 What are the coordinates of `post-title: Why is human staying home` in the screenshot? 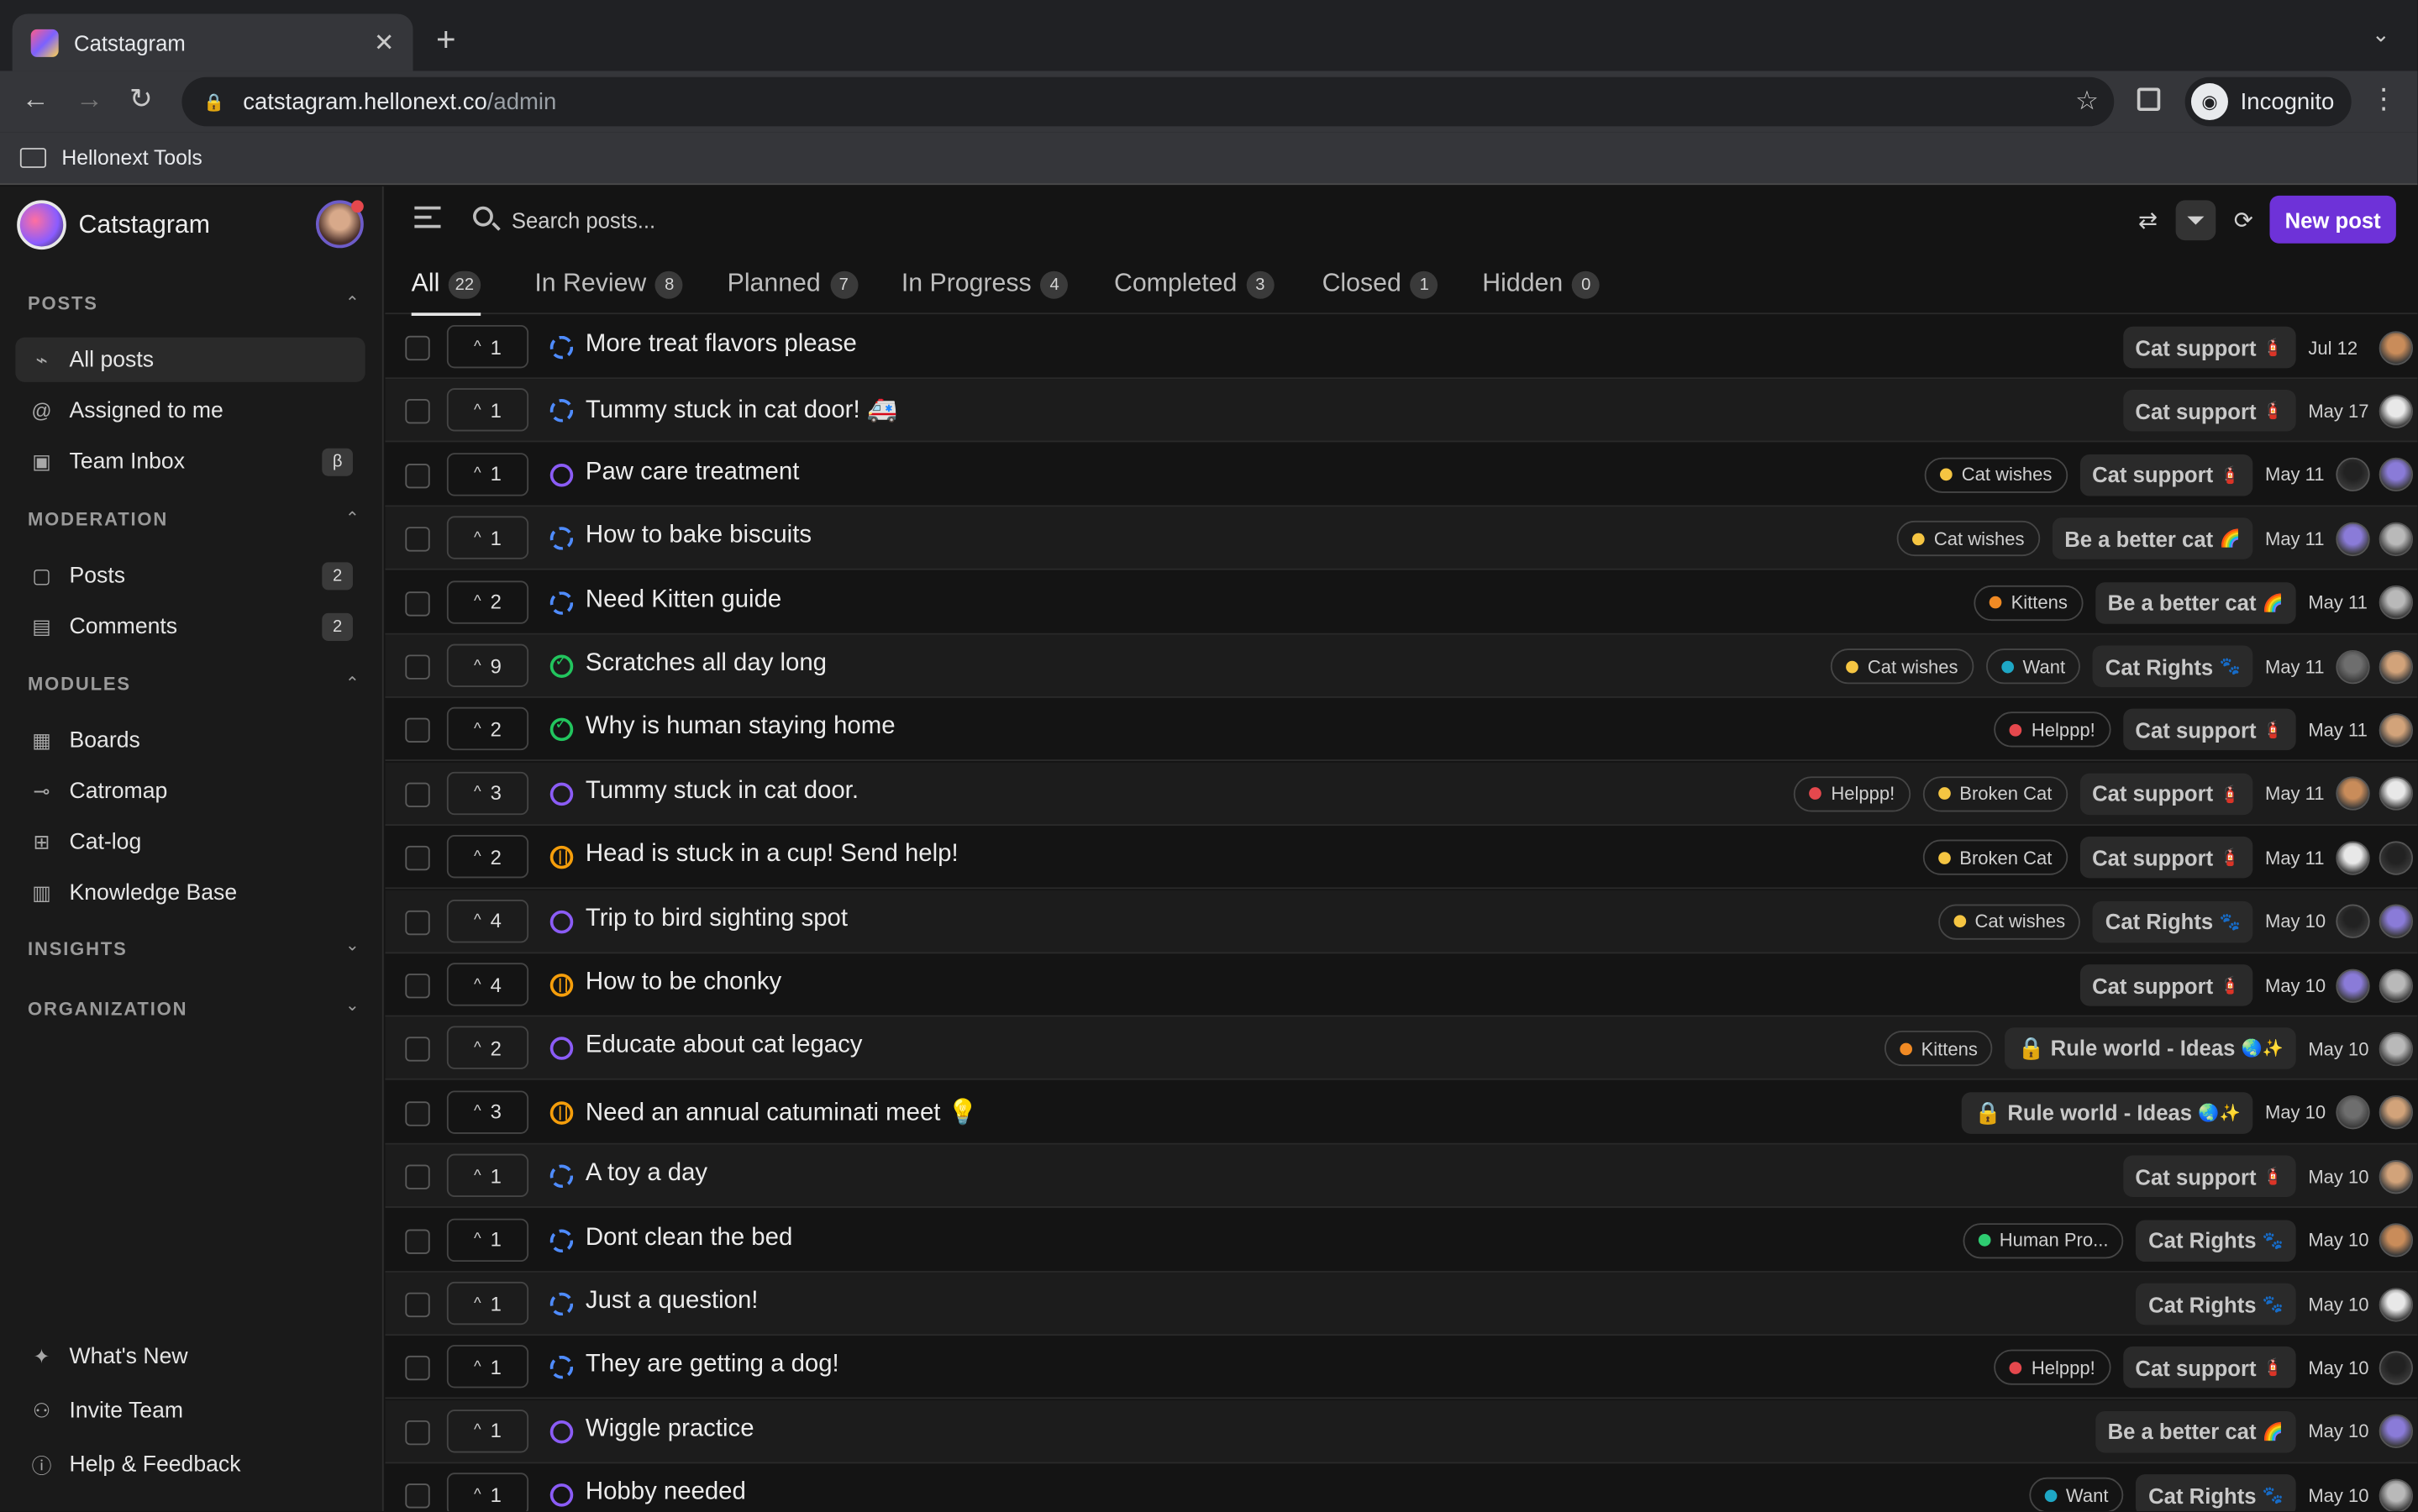 It's located at (741, 728).